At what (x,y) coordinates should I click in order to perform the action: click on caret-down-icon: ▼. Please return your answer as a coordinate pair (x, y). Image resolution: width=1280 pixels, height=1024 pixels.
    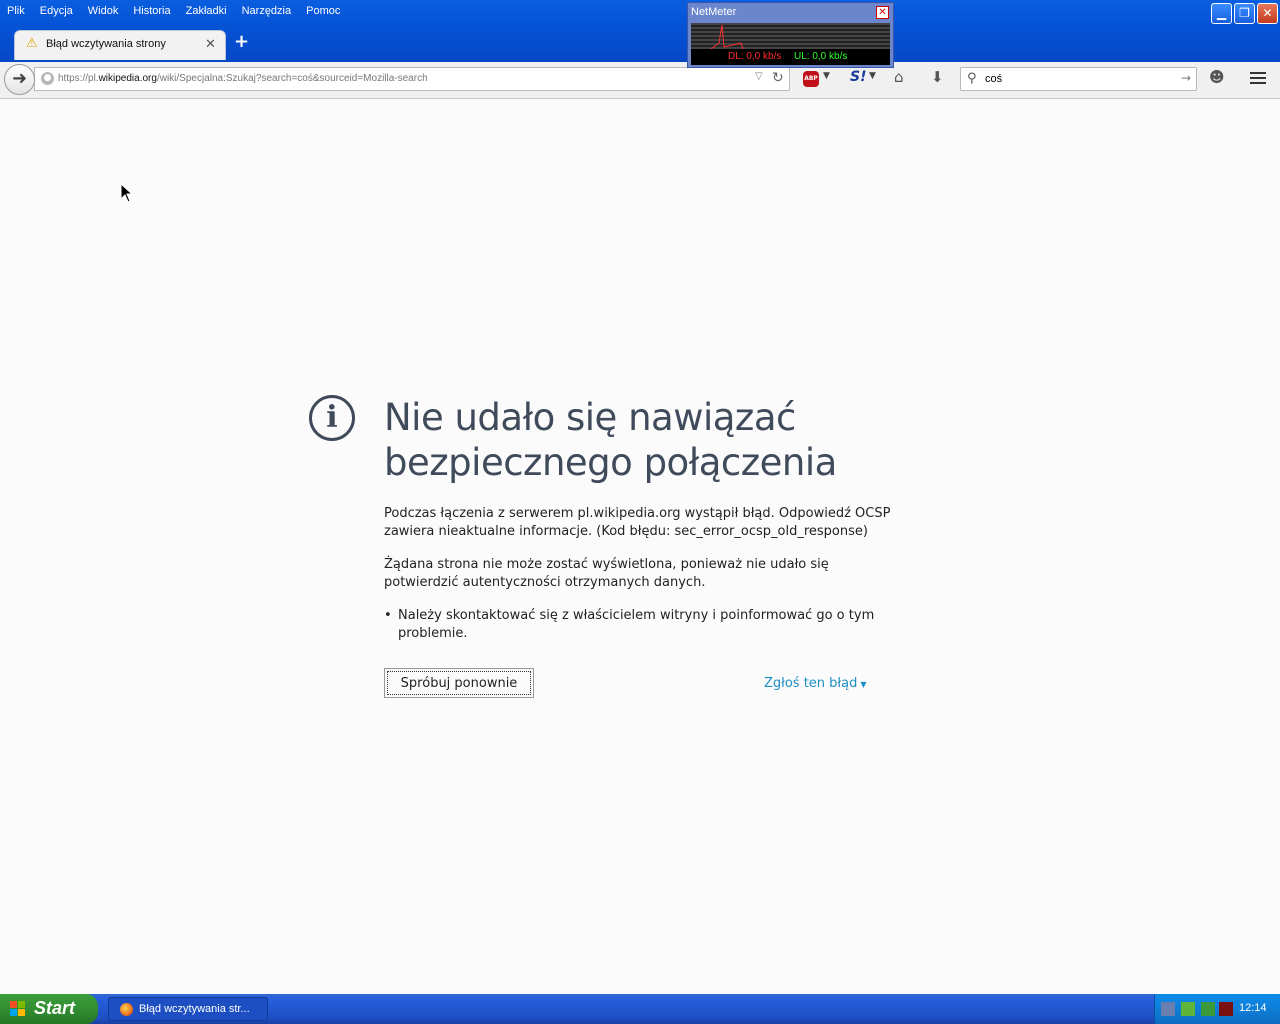
    Looking at the image, I should click on (863, 684).